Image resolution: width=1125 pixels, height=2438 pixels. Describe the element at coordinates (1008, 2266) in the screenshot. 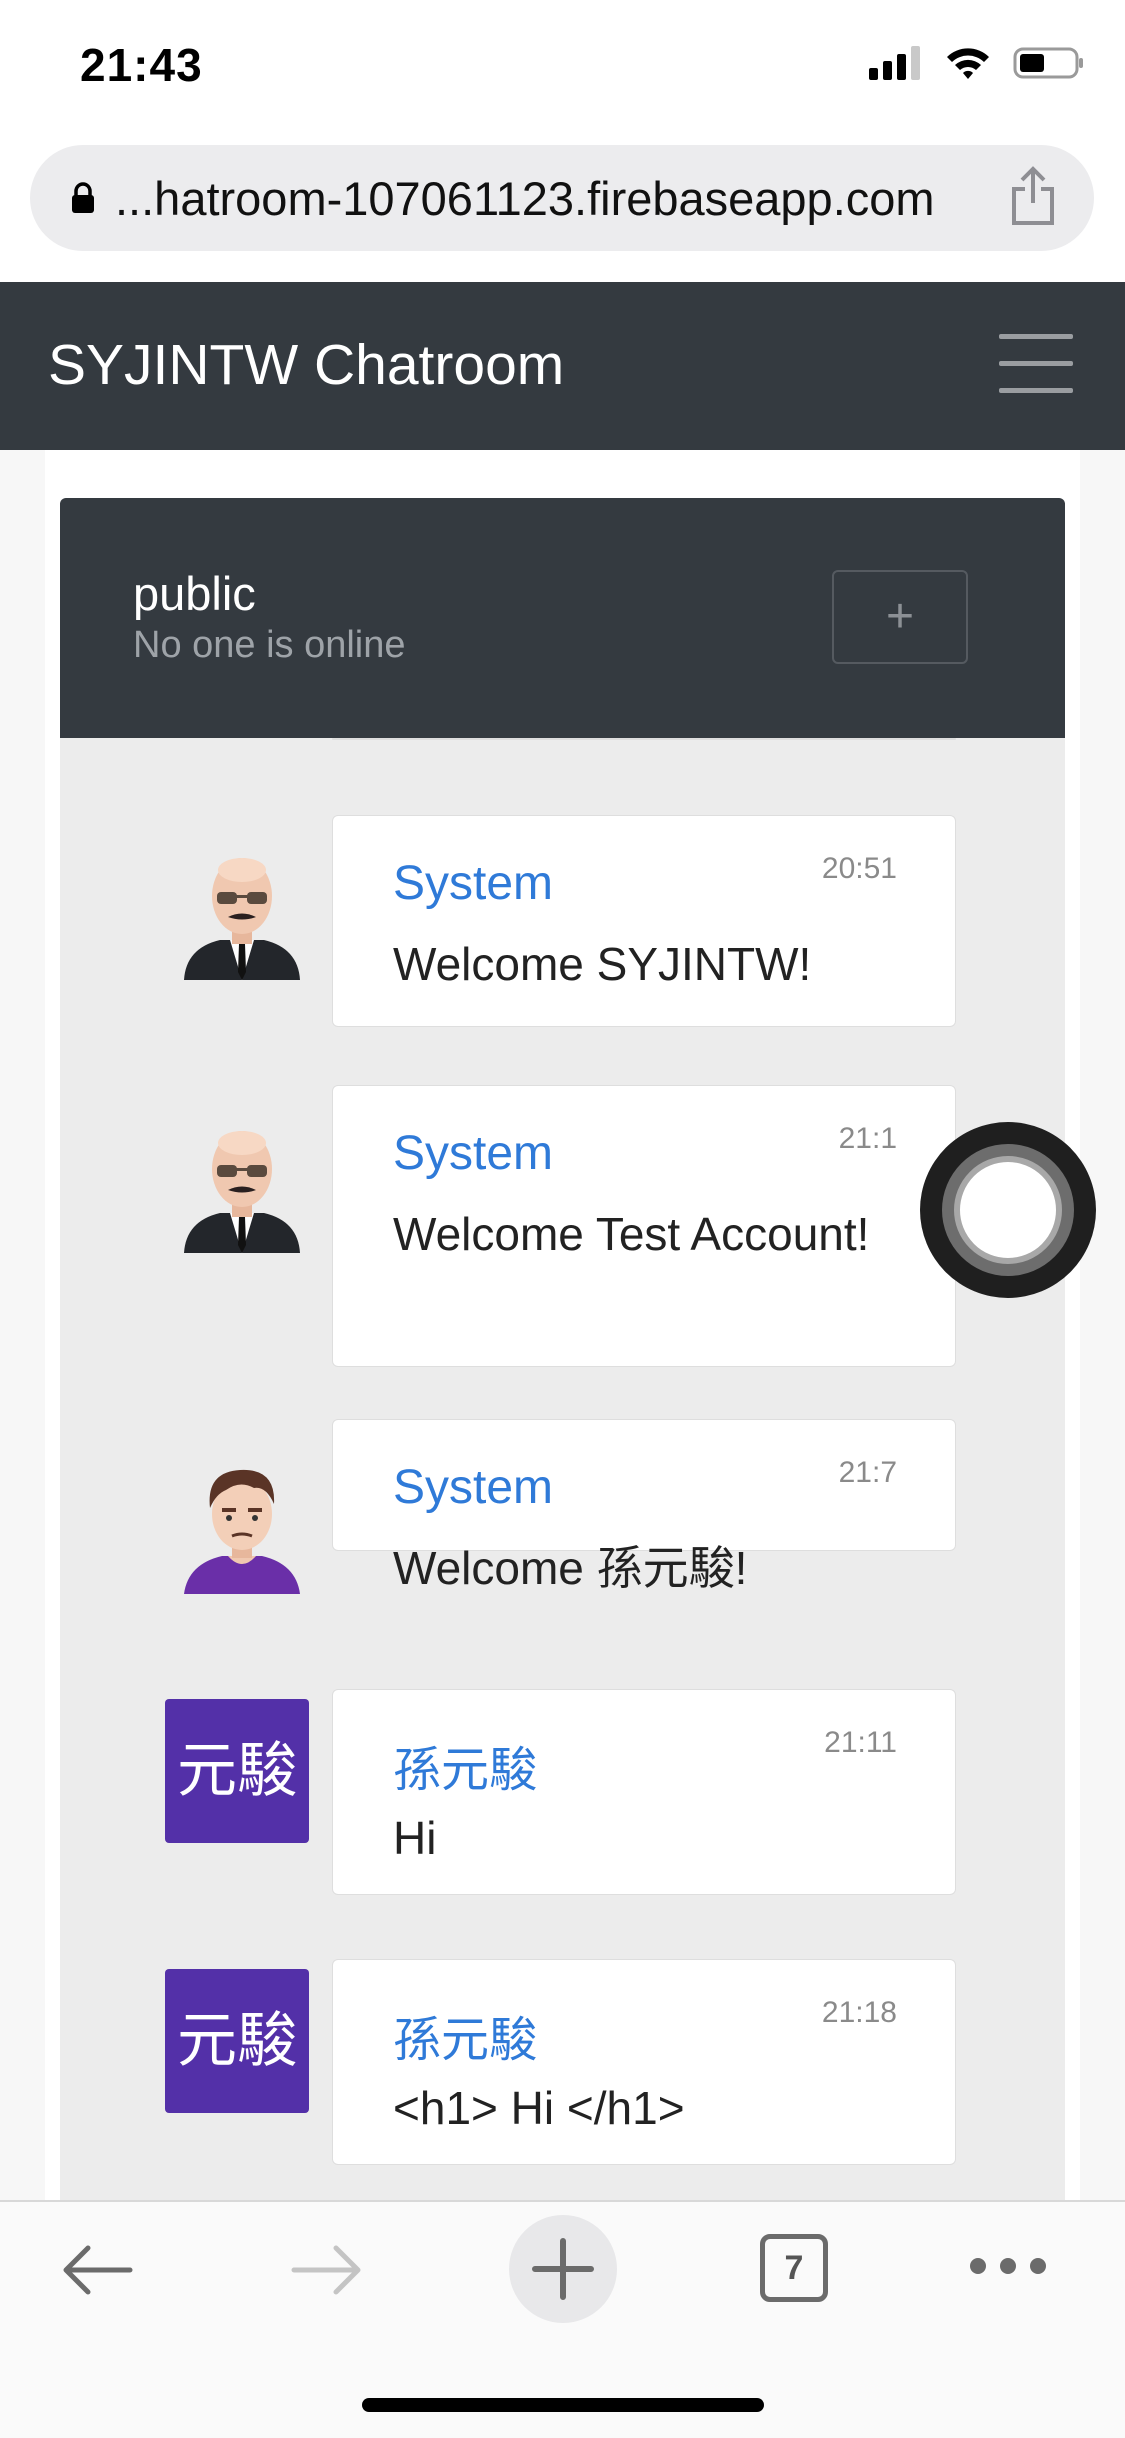

I see `more-options-icon` at that location.